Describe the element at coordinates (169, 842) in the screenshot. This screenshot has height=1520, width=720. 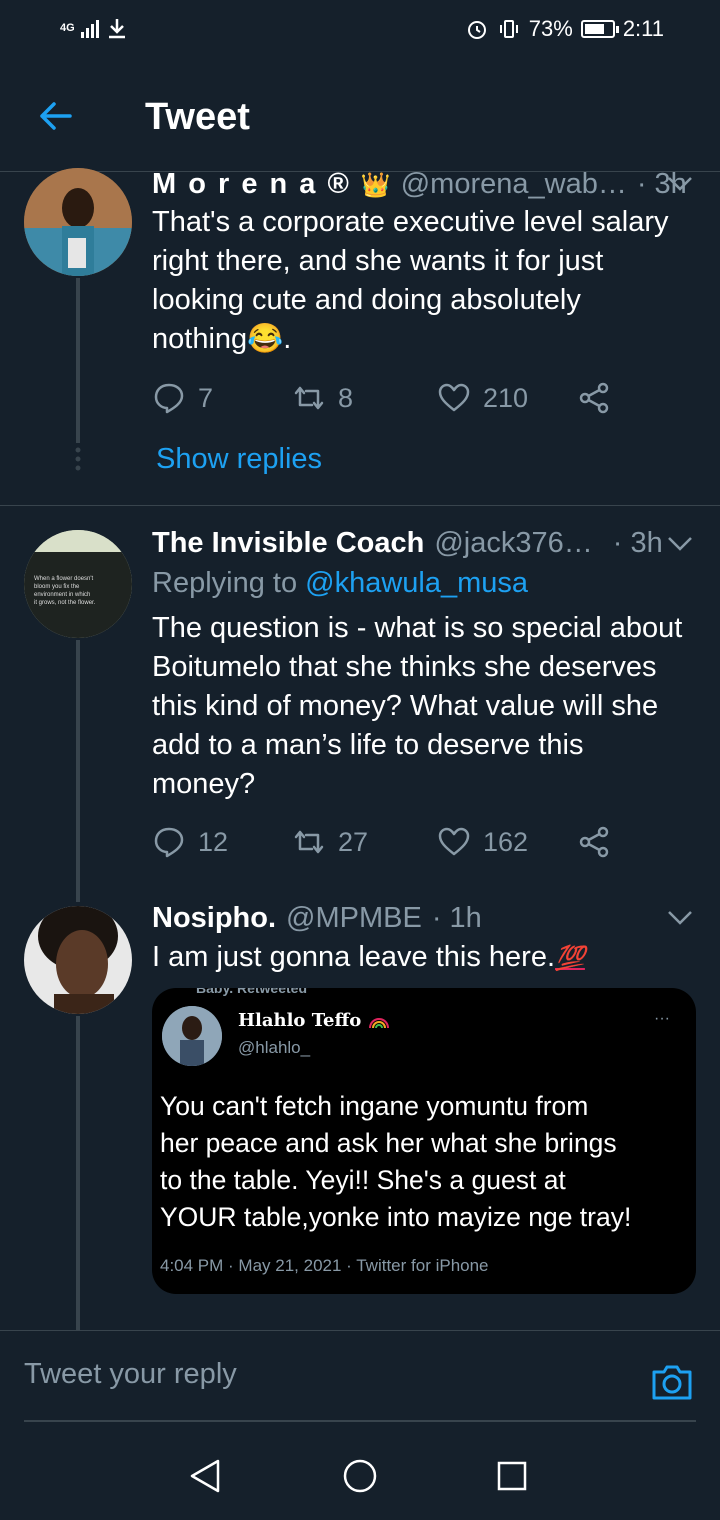
I see `reply-icon` at that location.